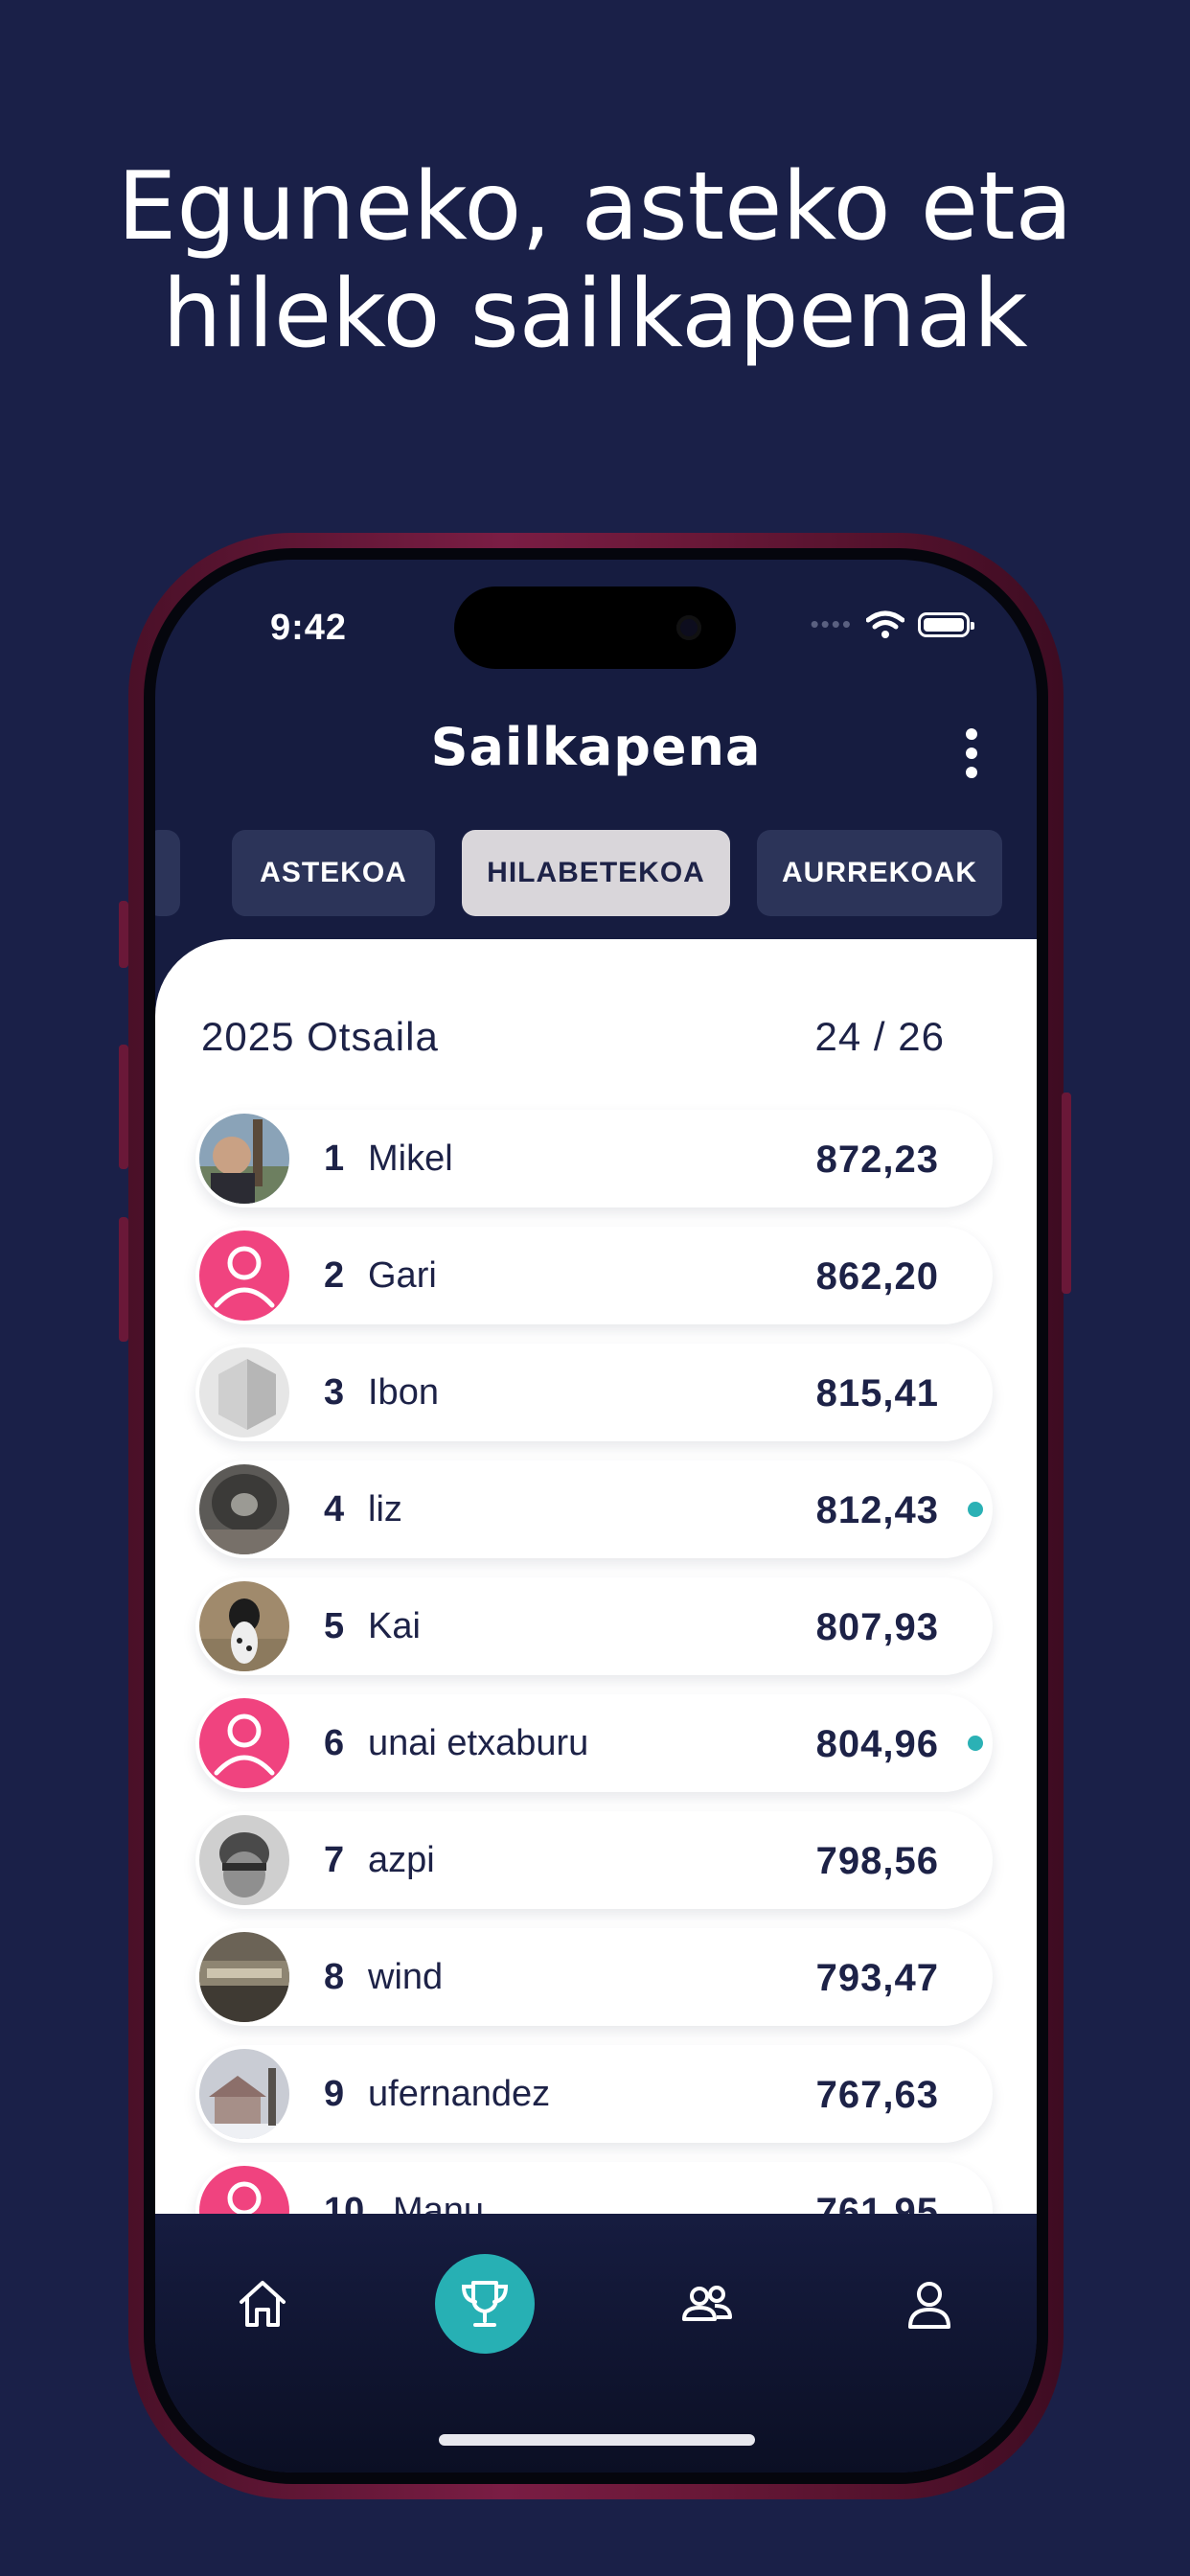 The image size is (1190, 2576). I want to click on promo-headline: Eguneko, asteko eta hileko sailkapenak, so click(595, 260).